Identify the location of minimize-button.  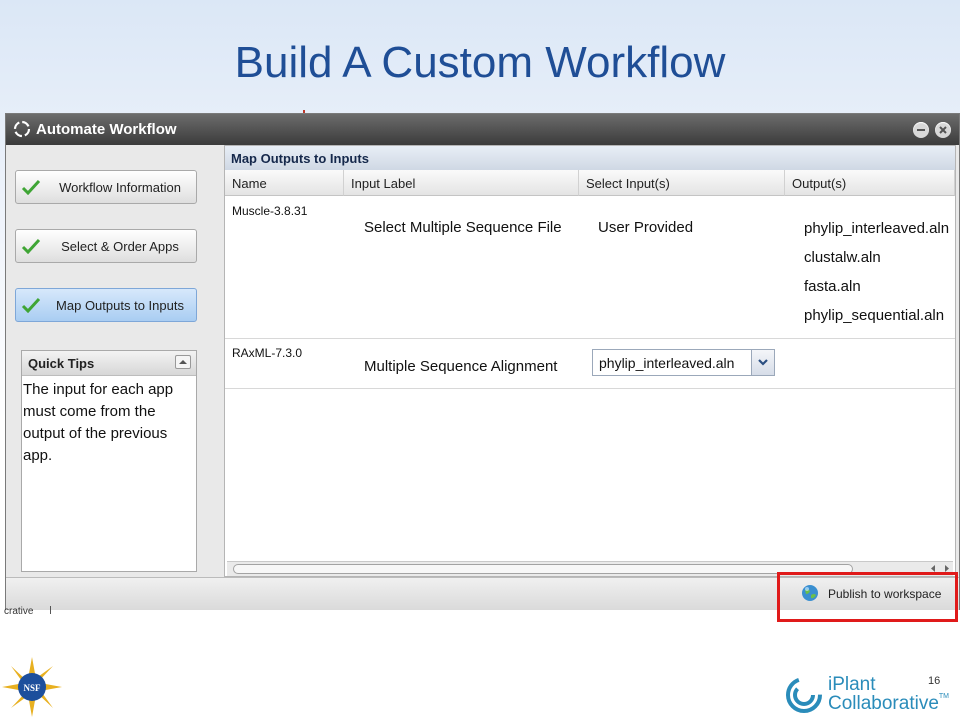
(921, 130).